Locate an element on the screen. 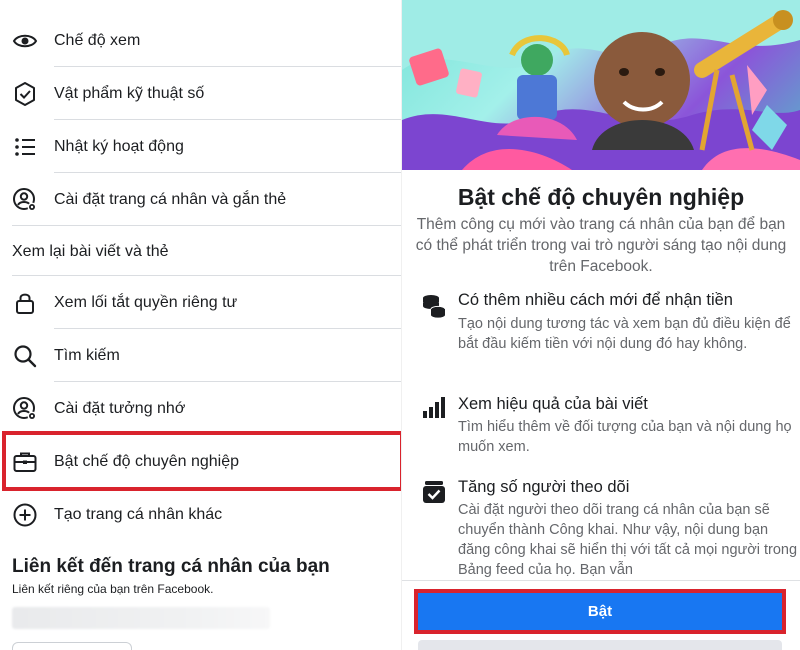 This screenshot has width=800, height=650. eye-icon is located at coordinates (25, 41).